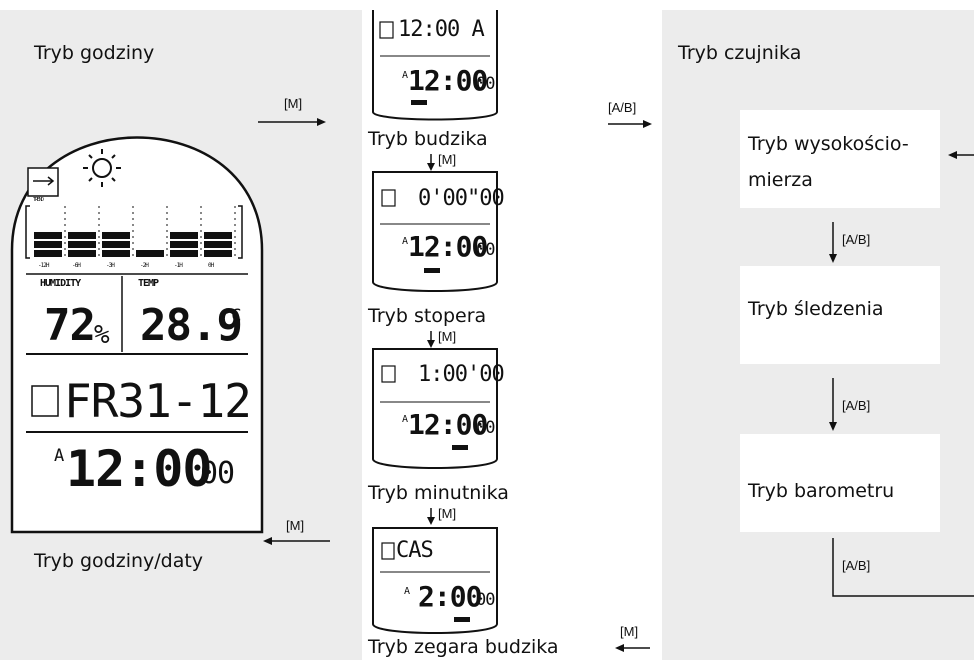 The width and height of the screenshot is (974, 660). What do you see at coordinates (178, 265) in the screenshot?
I see `trend-axis-label: -1H` at bounding box center [178, 265].